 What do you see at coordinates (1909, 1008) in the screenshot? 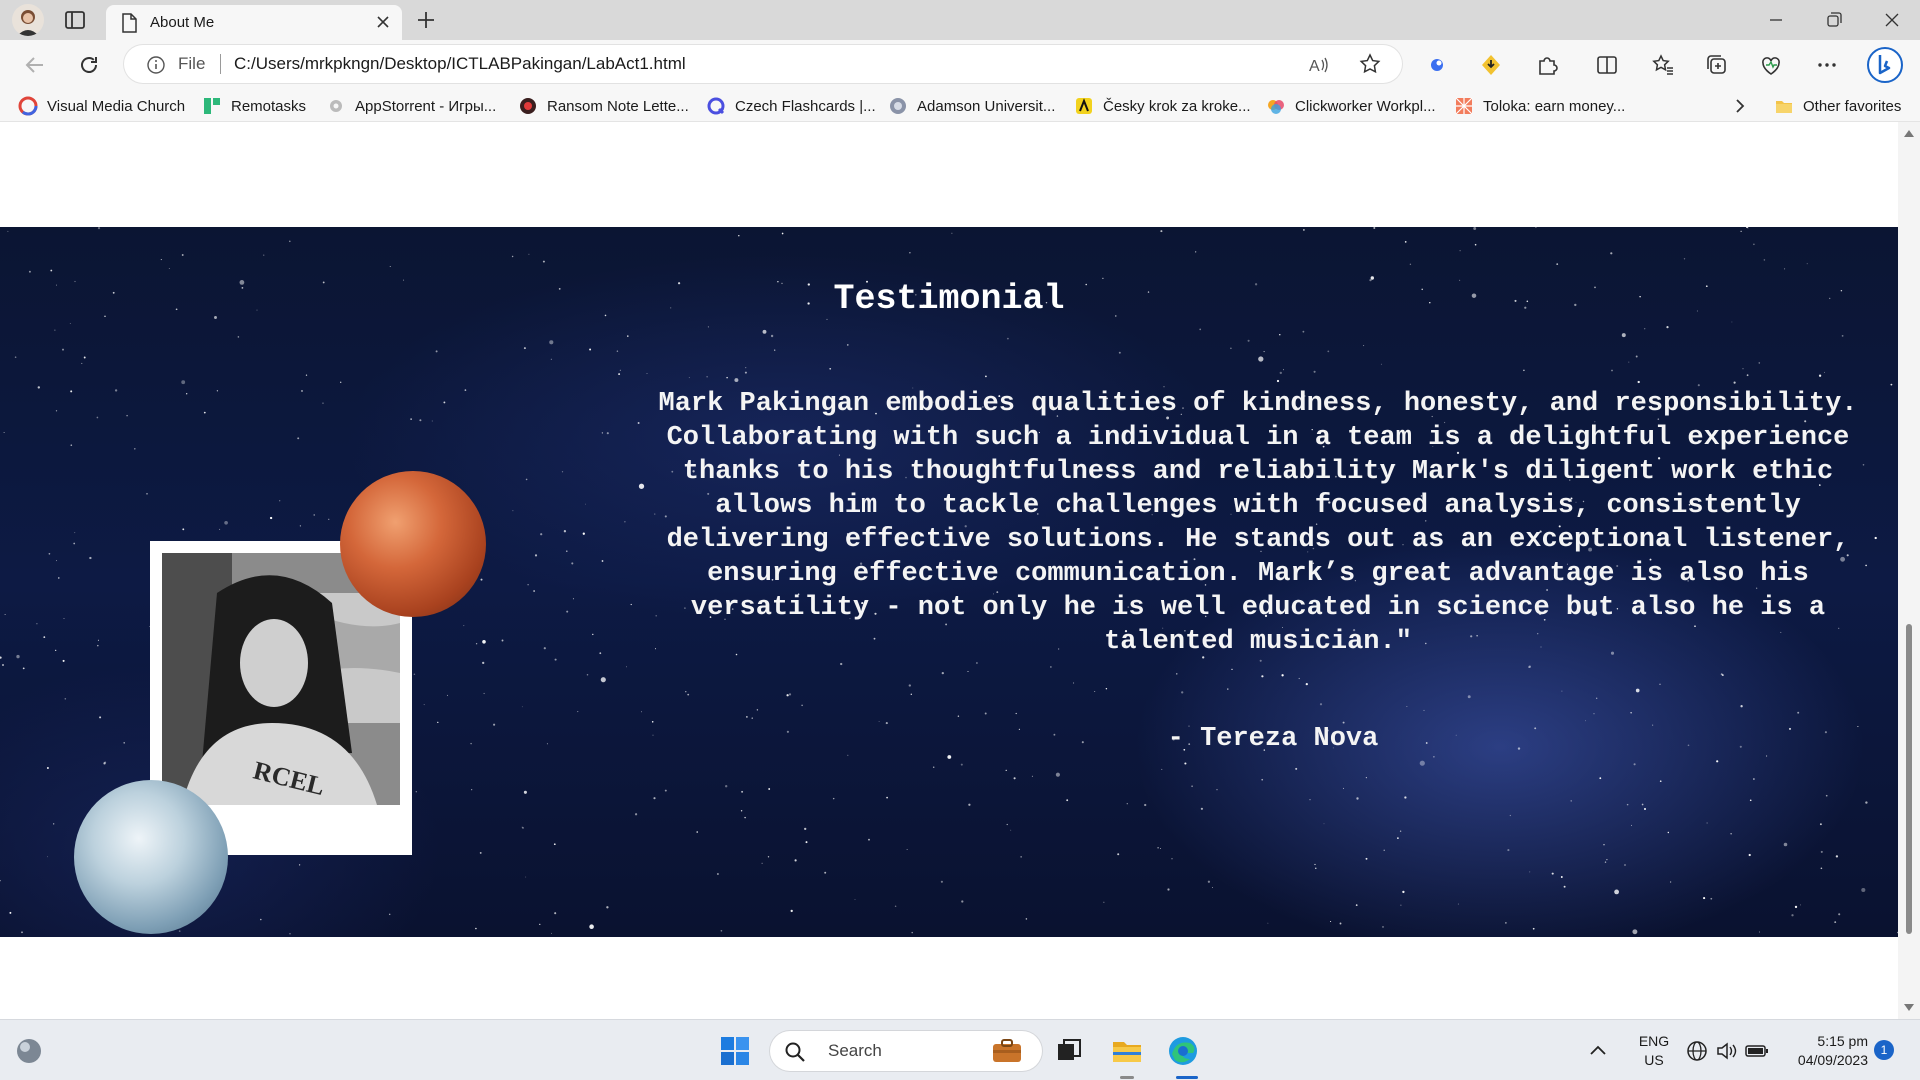
I see `scroll-down-arrow-icon` at bounding box center [1909, 1008].